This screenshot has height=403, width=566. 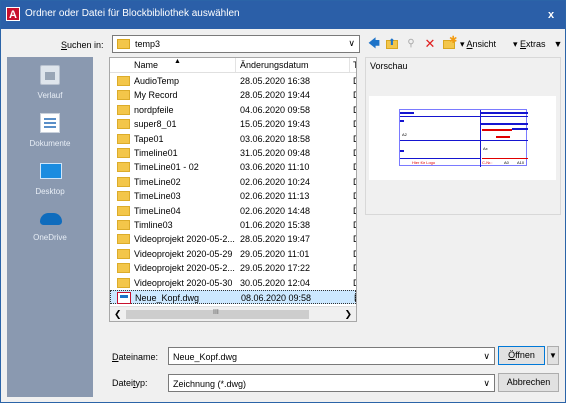 I want to click on scroll-right-icon: ❯, so click(x=348, y=314).